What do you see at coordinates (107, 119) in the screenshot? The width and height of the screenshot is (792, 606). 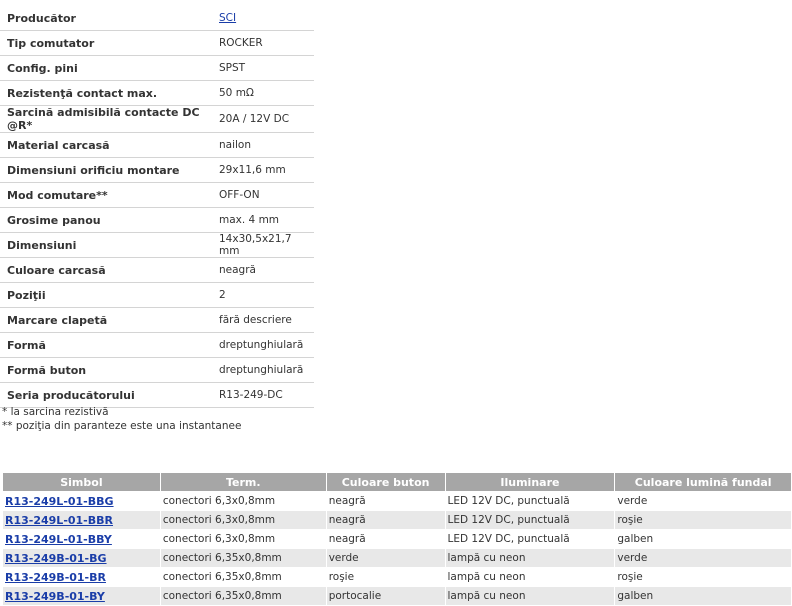 I see `spec-label: Sarcină admisibilă contacte DC @R*` at bounding box center [107, 119].